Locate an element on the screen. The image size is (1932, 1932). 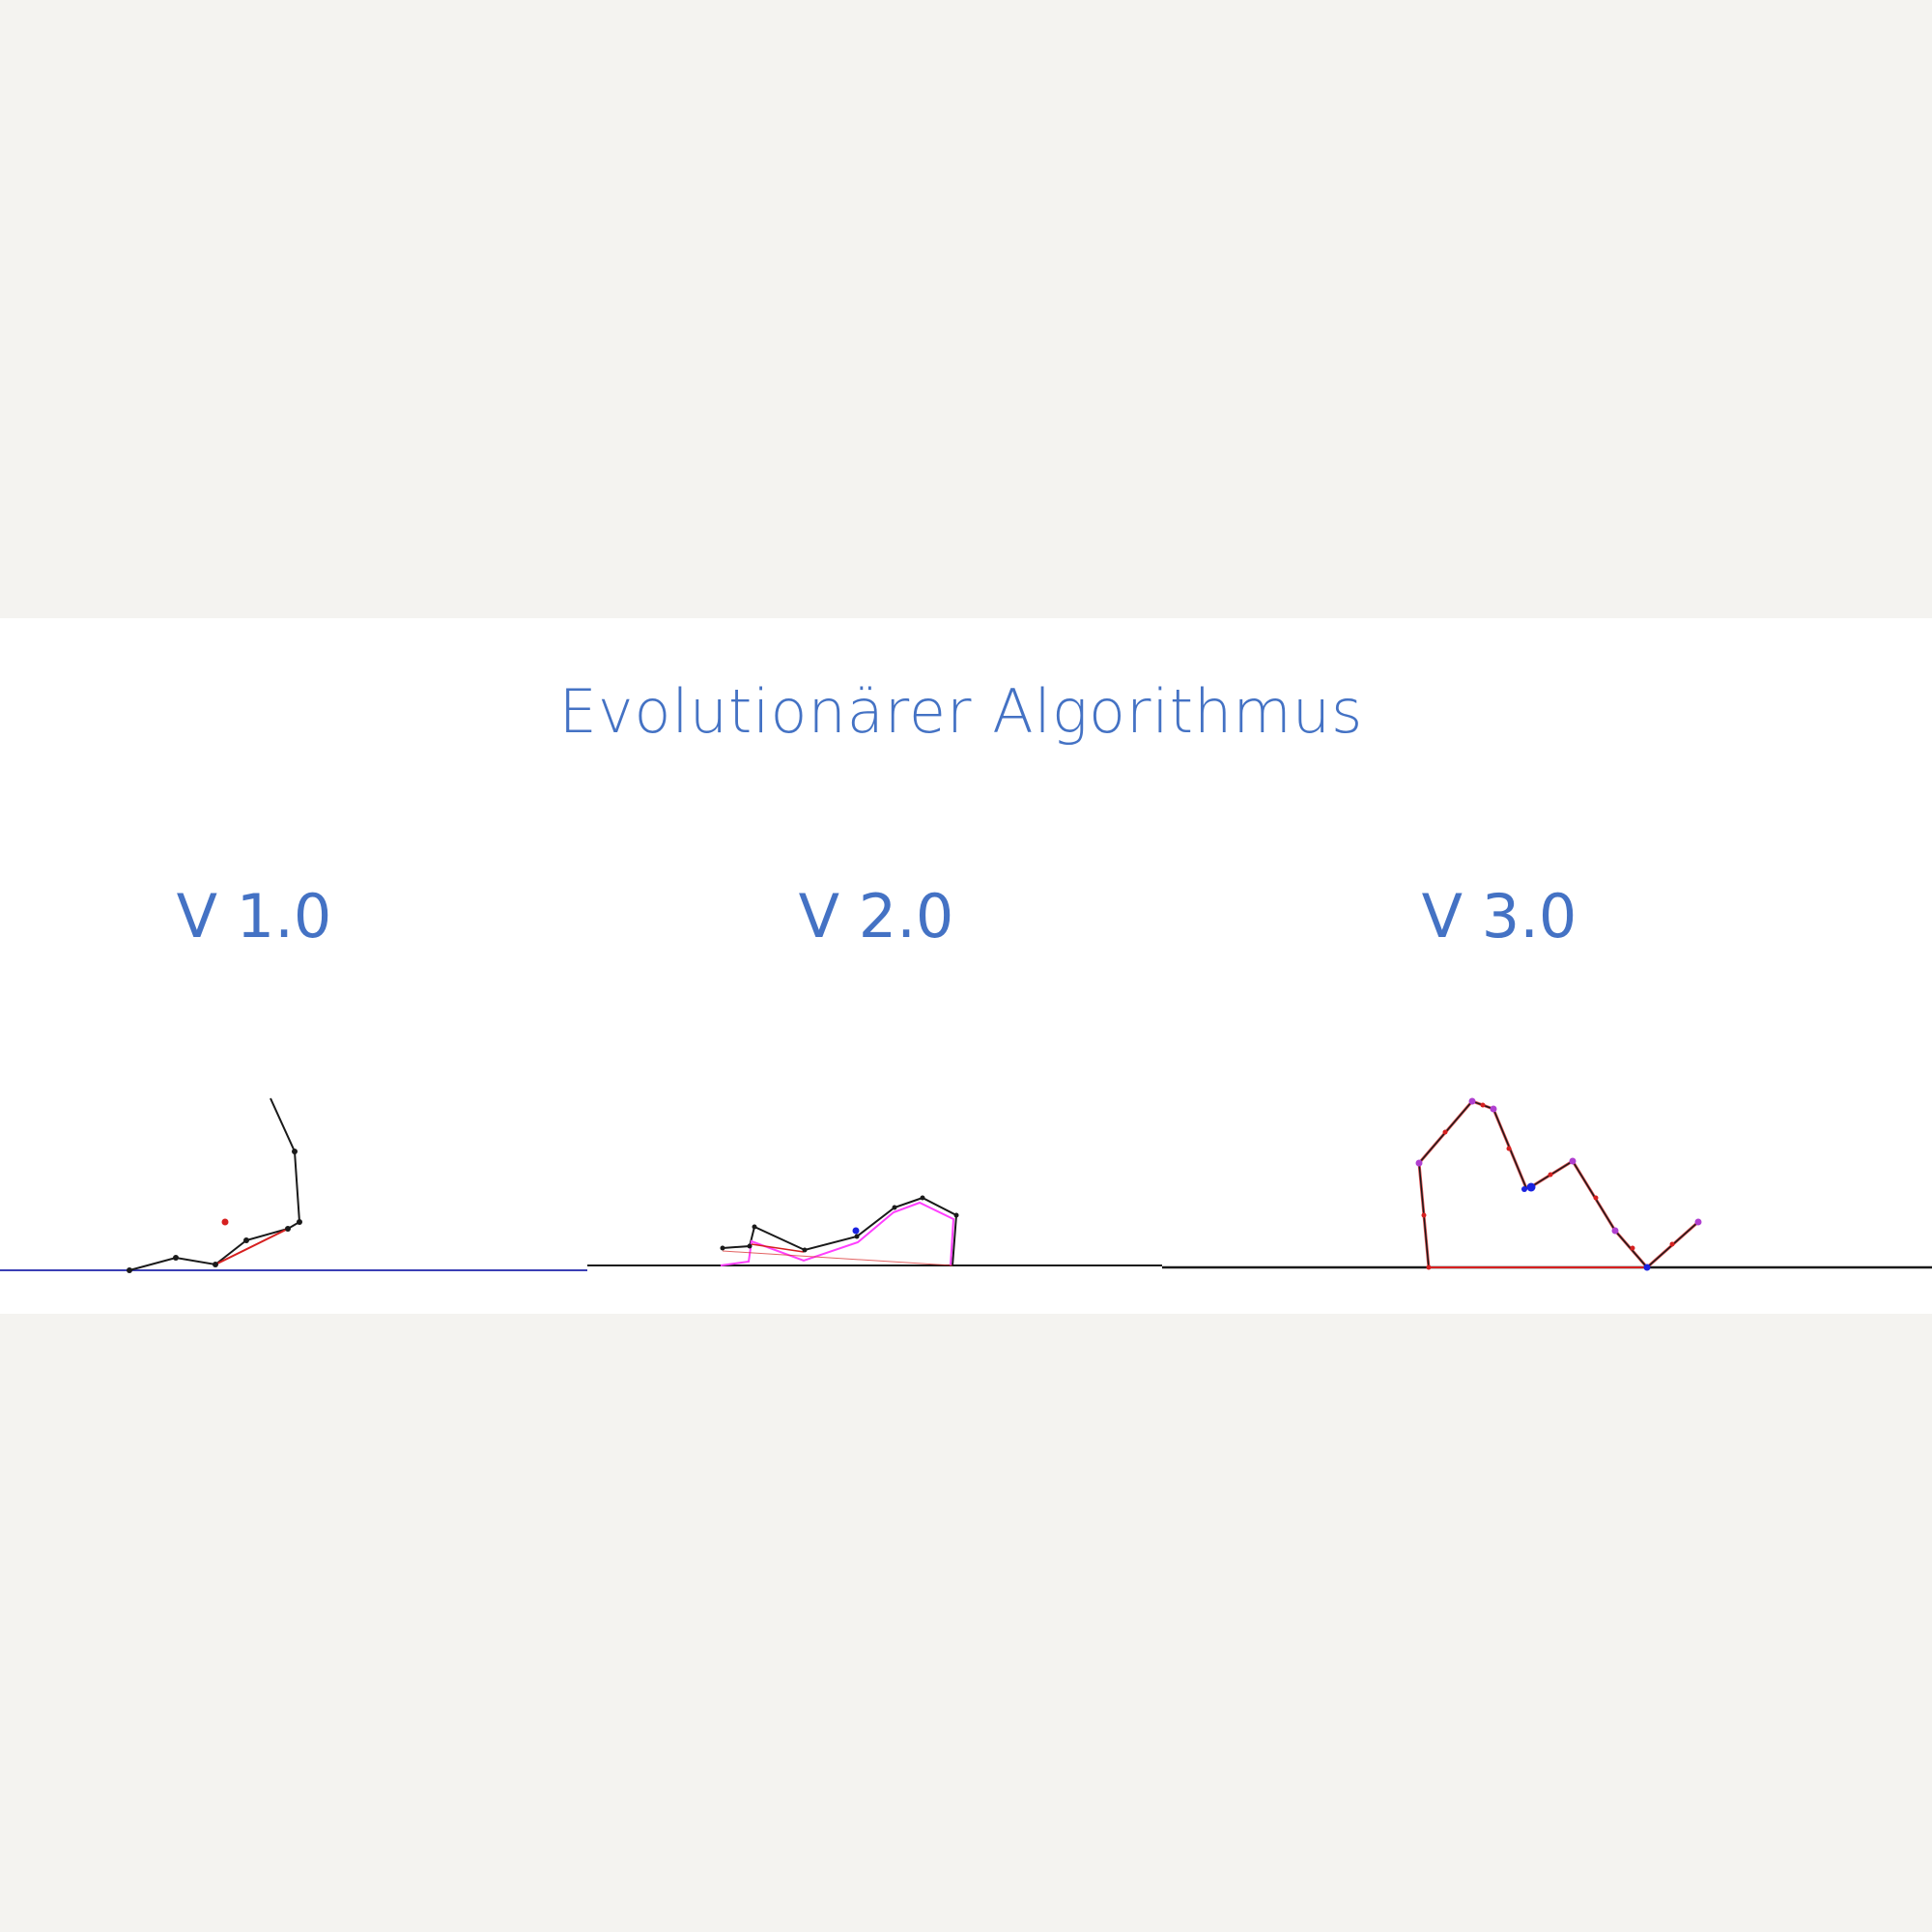
creature-v1-body is located at coordinates (214, 1184).